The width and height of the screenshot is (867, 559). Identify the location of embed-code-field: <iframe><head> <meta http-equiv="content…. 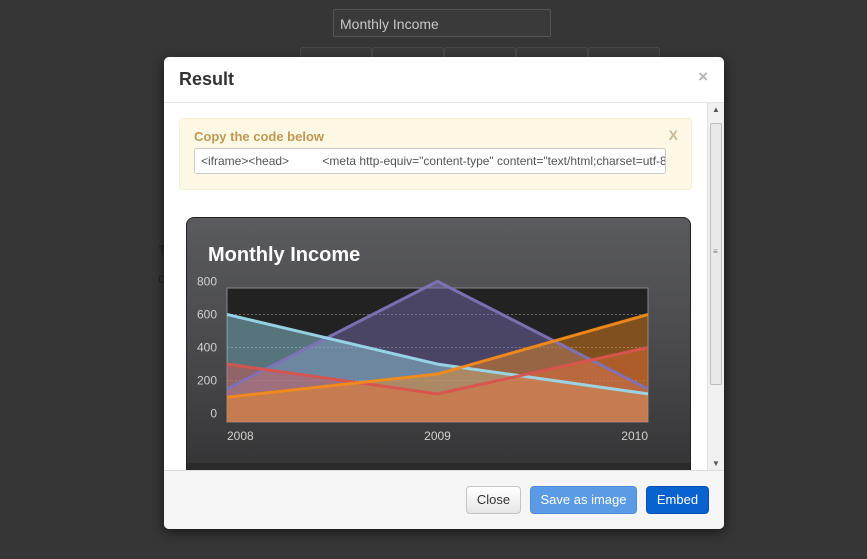
(430, 161).